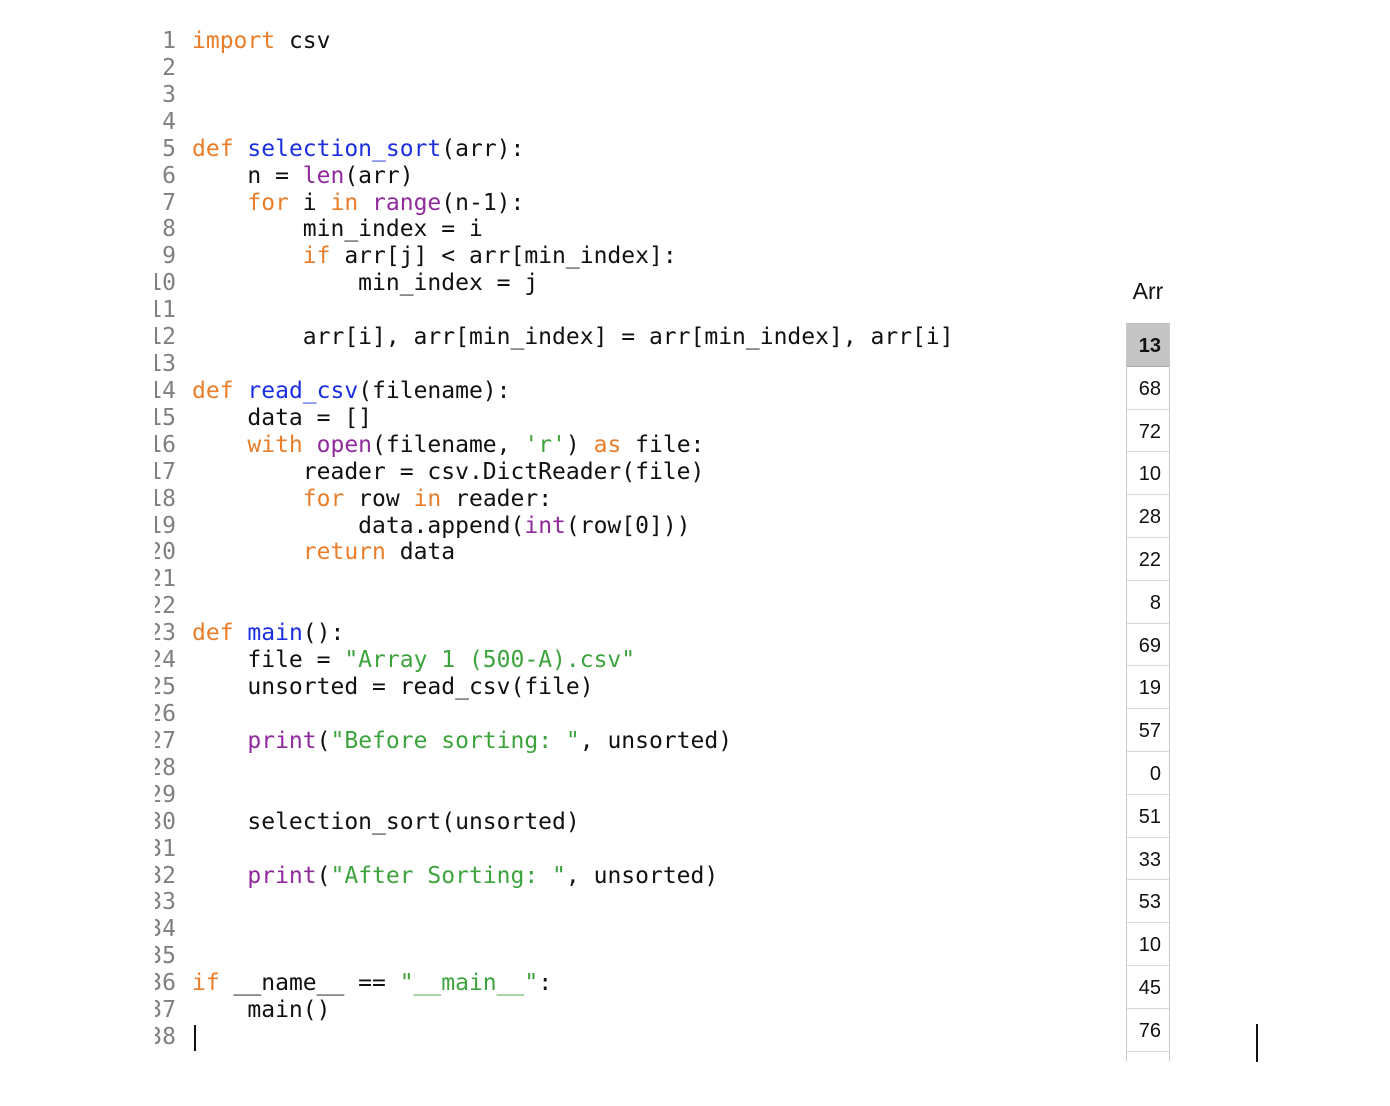 The width and height of the screenshot is (1390, 1106). Describe the element at coordinates (303, 41) in the screenshot. I see `token: csv` at that location.